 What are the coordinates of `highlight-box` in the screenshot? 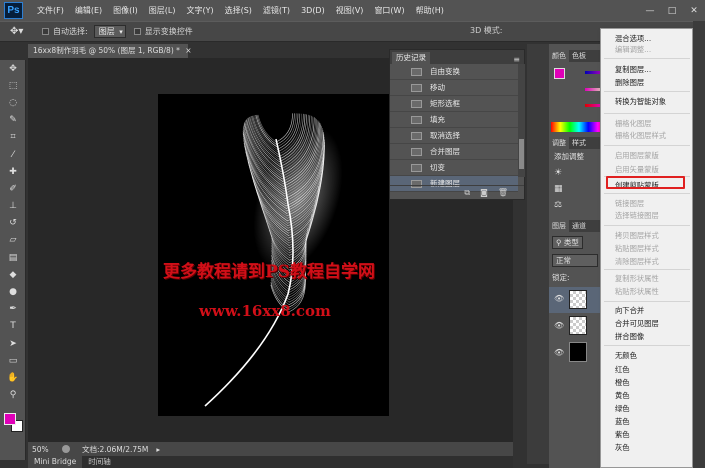 It's located at (645, 182).